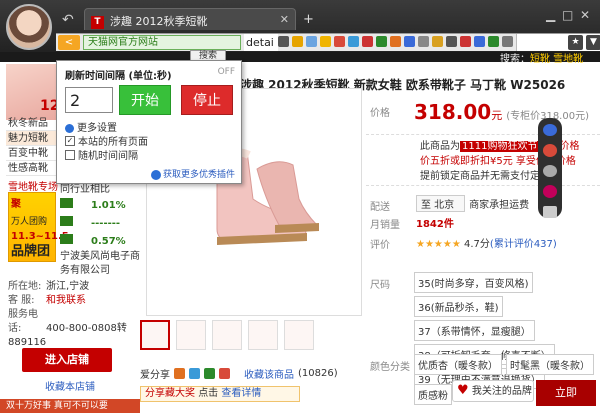  Describe the element at coordinates (451, 41) in the screenshot. I see `tools-icon` at that location.